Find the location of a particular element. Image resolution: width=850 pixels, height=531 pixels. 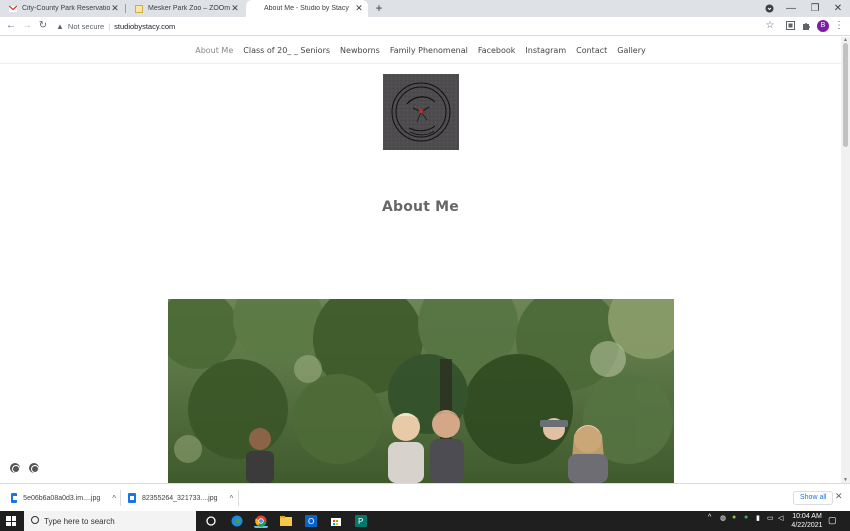

nav-contact: Contact is located at coordinates (591, 50).